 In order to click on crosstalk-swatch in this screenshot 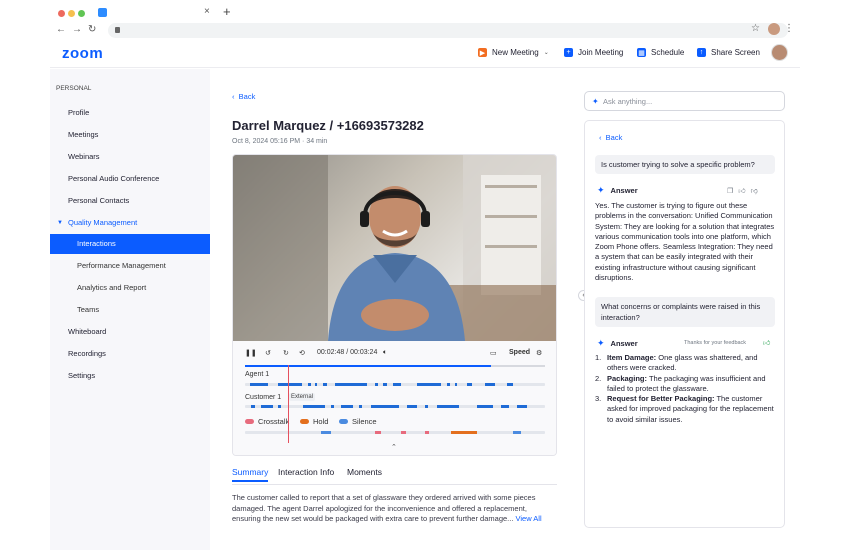, I will do `click(249, 421)`.